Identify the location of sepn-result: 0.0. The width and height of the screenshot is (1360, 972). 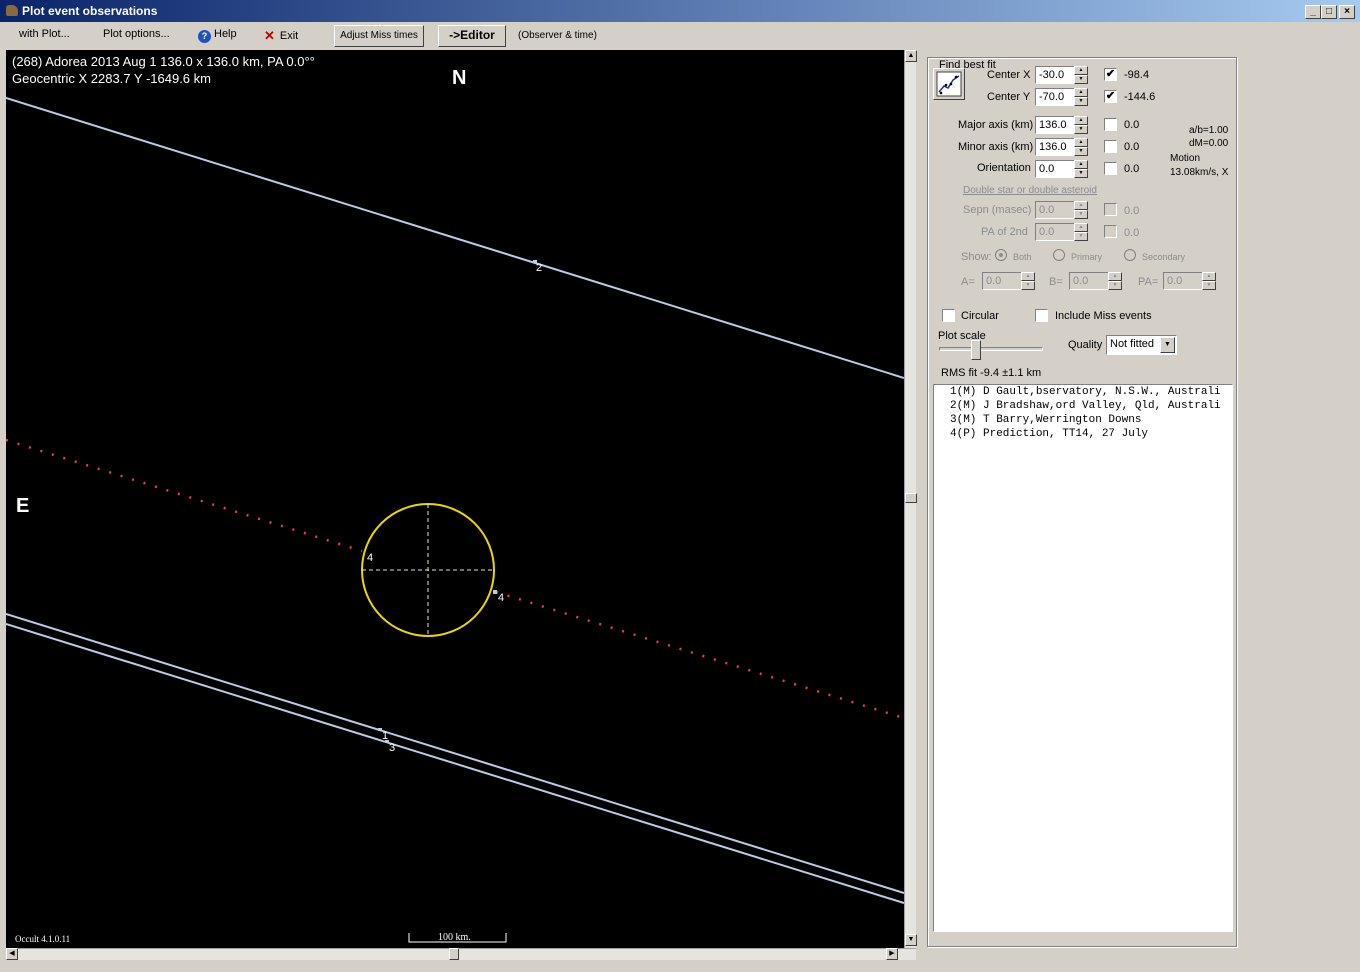
(1132, 211).